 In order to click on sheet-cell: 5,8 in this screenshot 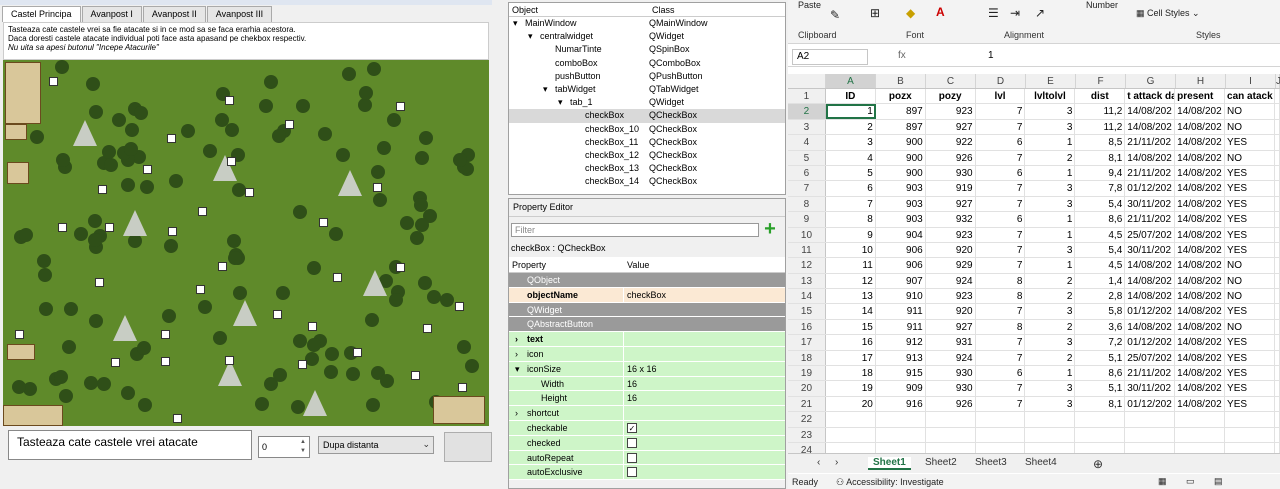, I will do `click(1100, 311)`.